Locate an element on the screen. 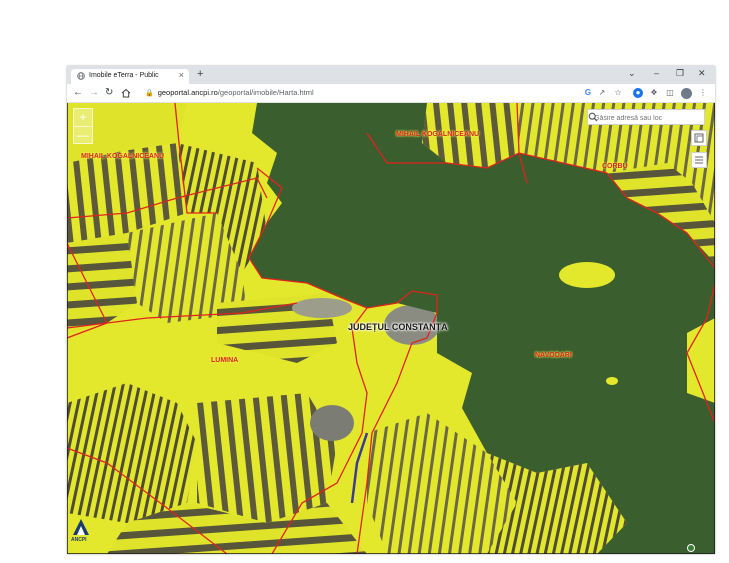 The height and width of the screenshot is (563, 729). bookmark-star-icon: ☆ is located at coordinates (618, 93).